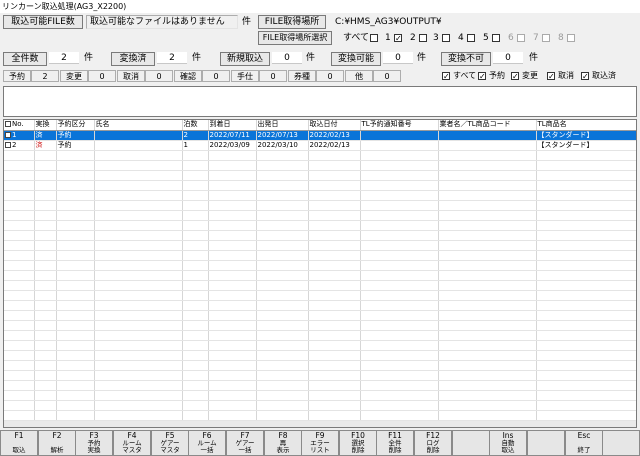 The height and width of the screenshot is (456, 640). What do you see at coordinates (282, 135) in the screenshot?
I see `grid-cell-departure: 2022/07/13` at bounding box center [282, 135].